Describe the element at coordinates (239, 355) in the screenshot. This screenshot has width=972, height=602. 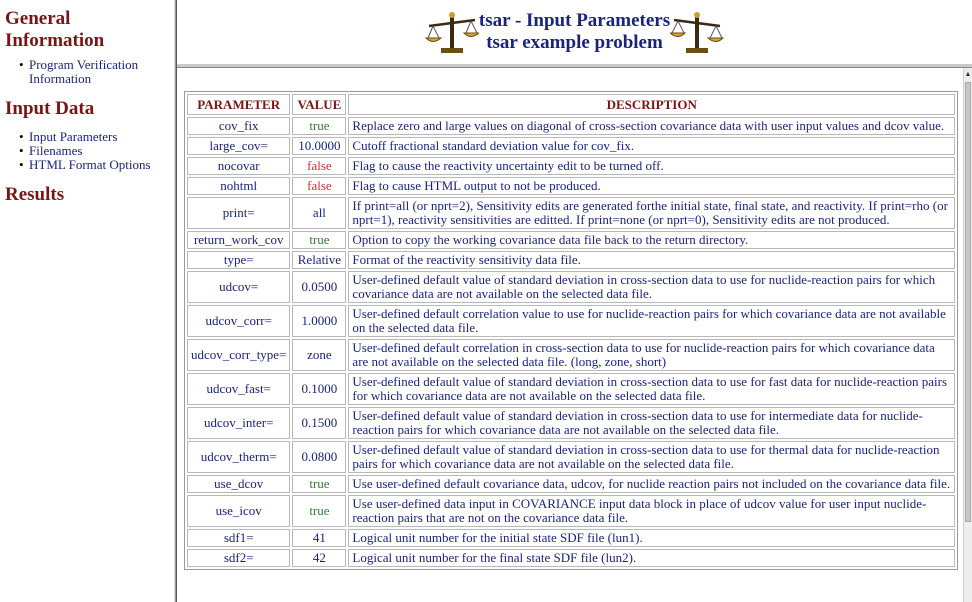
I see `parameter-name: udcov_corr_type=` at that location.